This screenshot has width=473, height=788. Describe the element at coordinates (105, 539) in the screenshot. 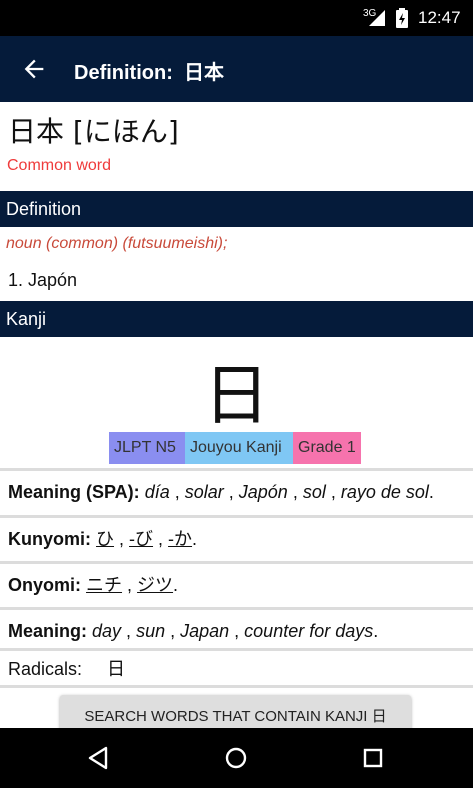

I see `kunyomi-reading: ひ` at that location.